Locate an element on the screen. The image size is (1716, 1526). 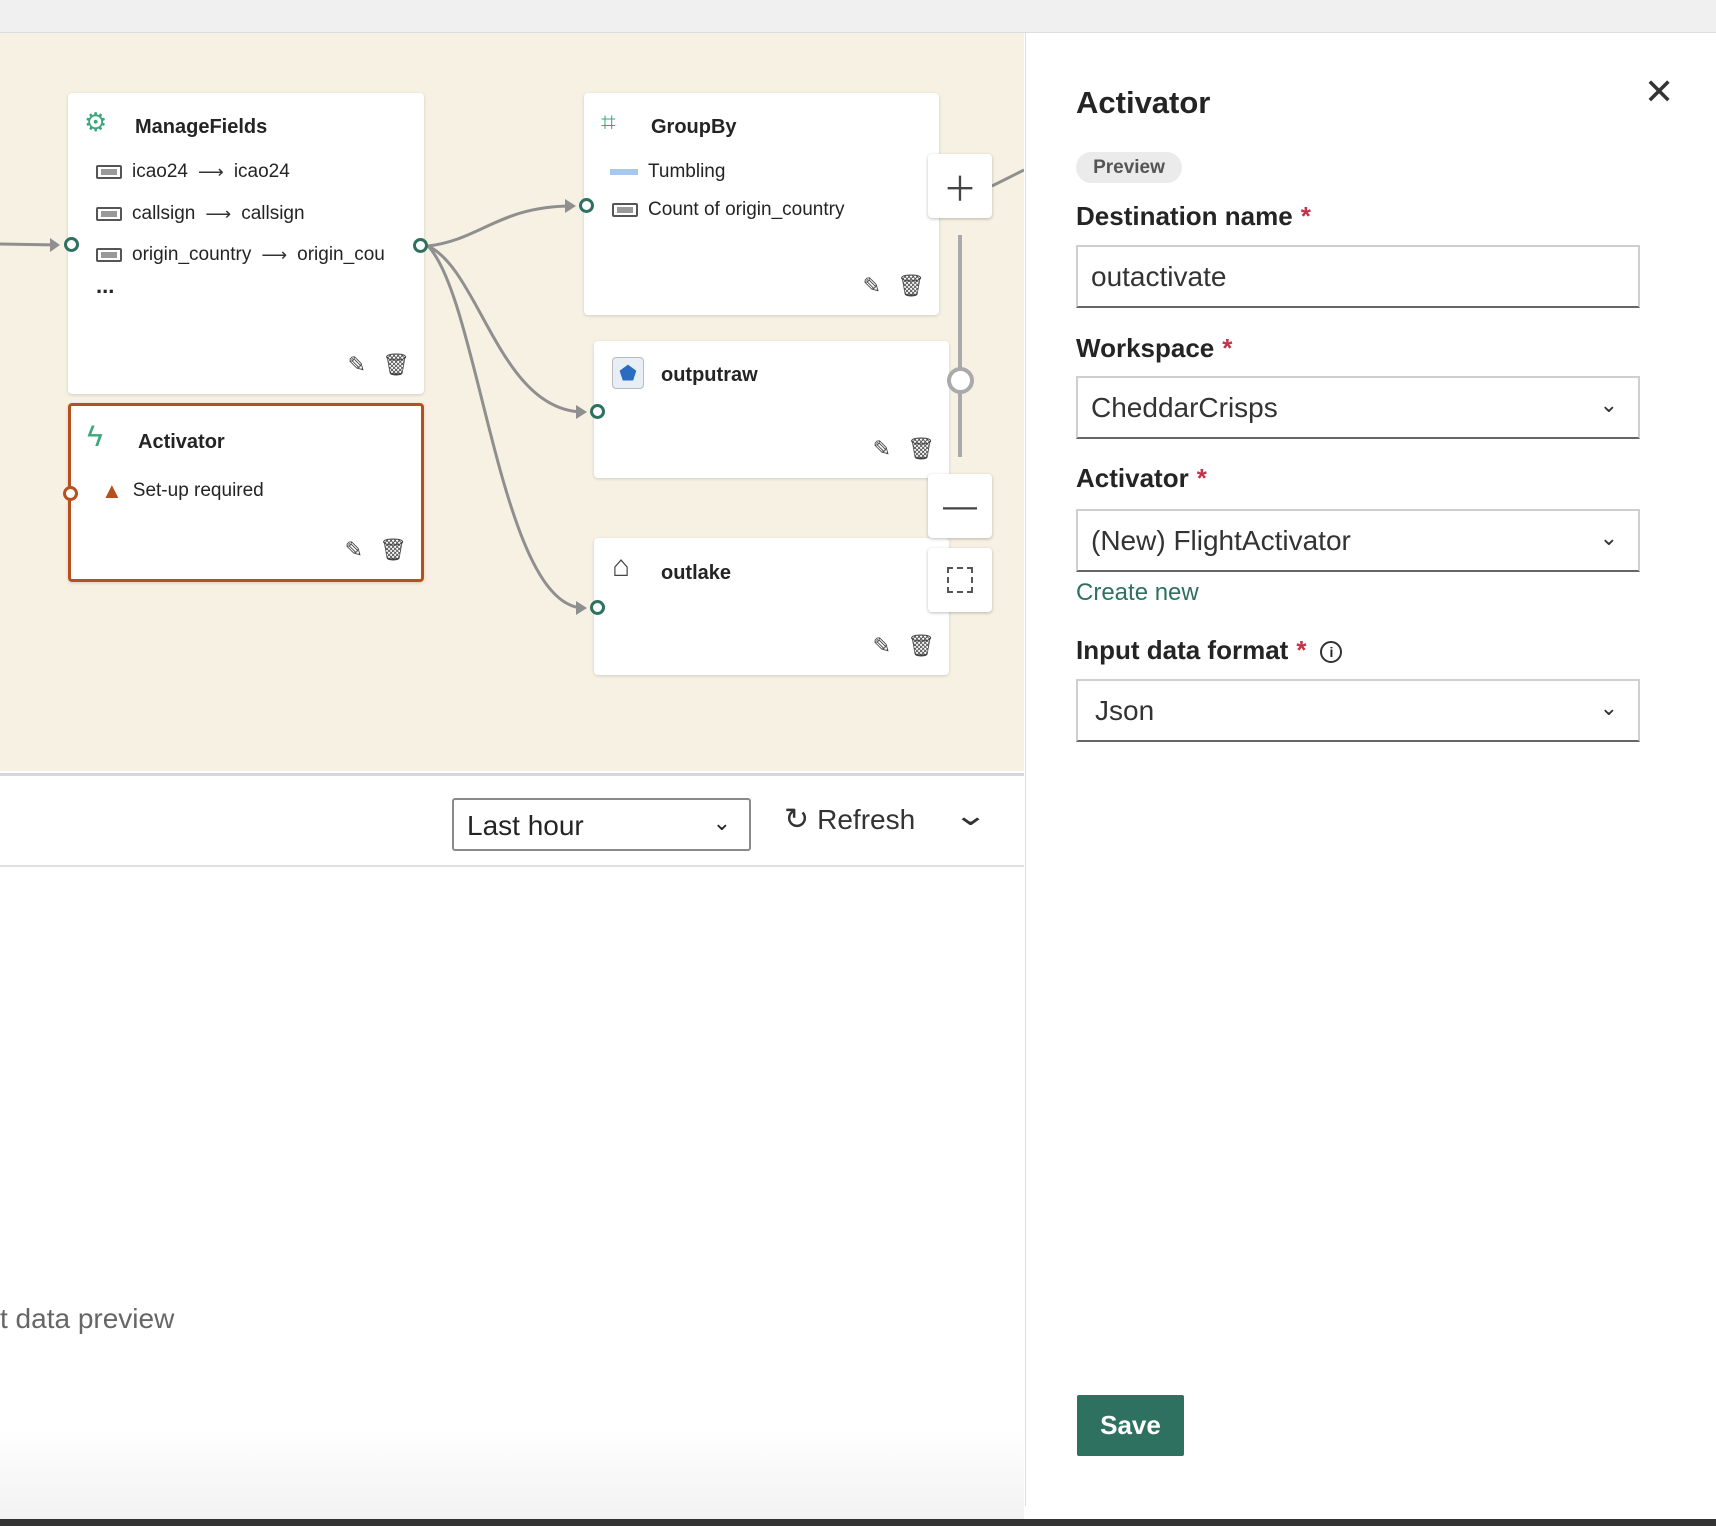
node-outlake: ⌂ outlake ✎ 🗑 is located at coordinates (771, 606).